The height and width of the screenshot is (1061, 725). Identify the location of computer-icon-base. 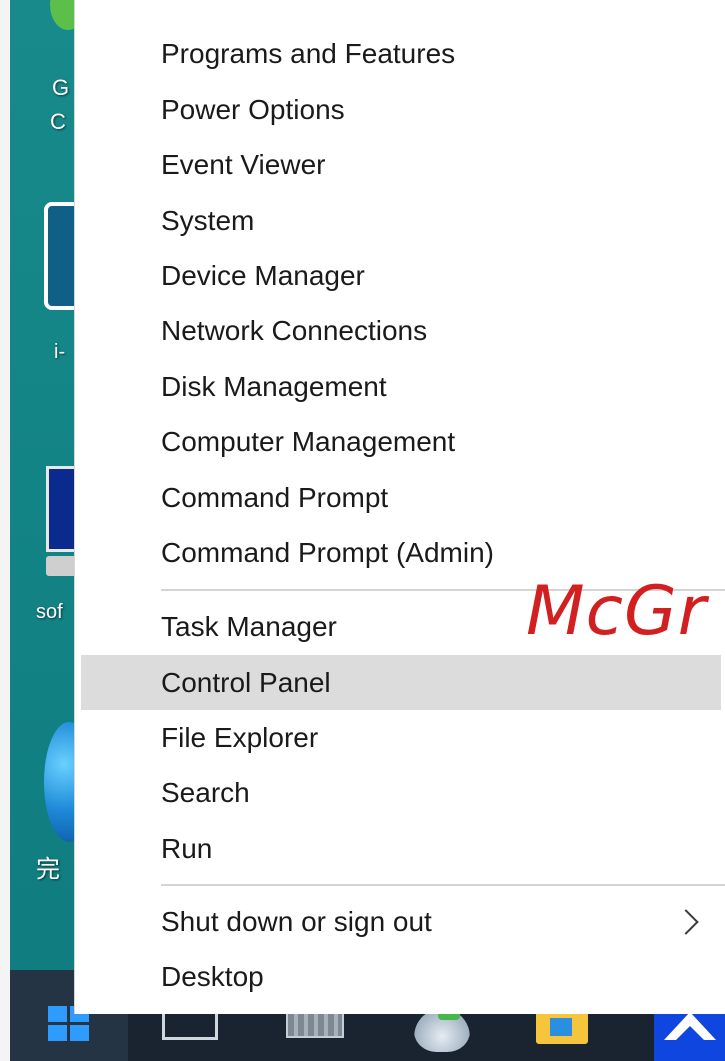
(60, 566).